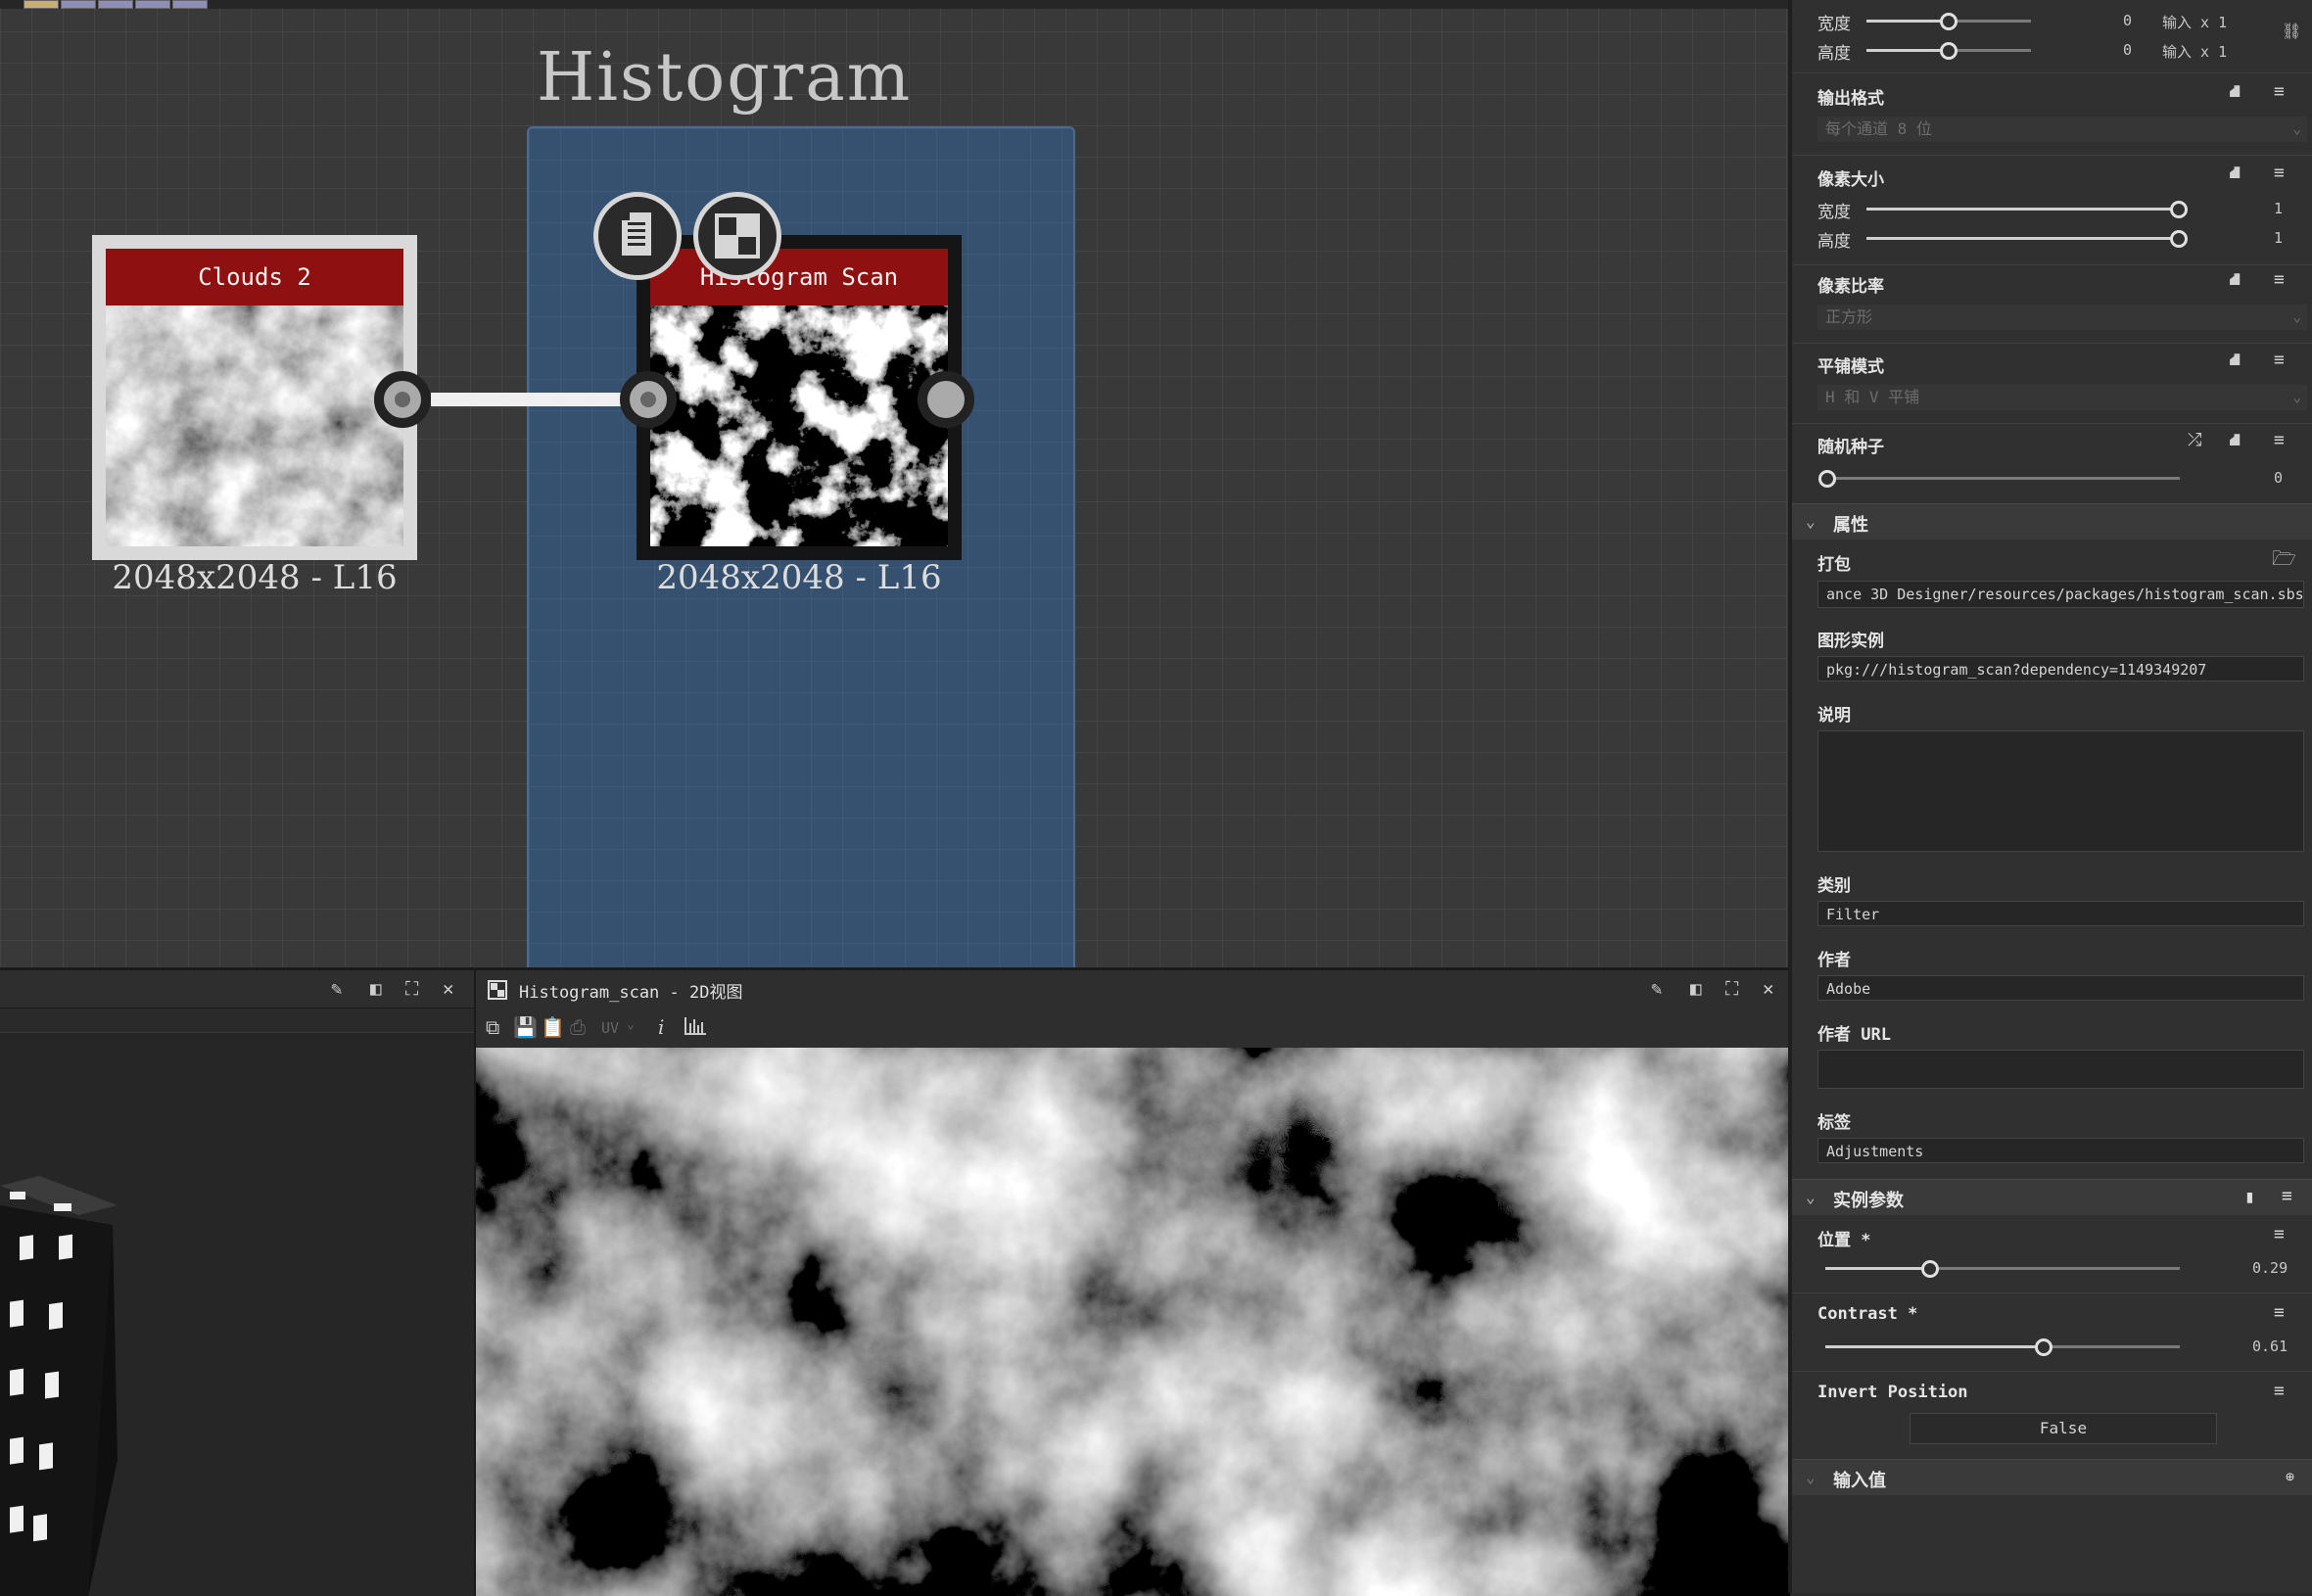 The width and height of the screenshot is (2312, 1596). I want to click on pixel-ratio-value: 正方形, so click(1849, 316).